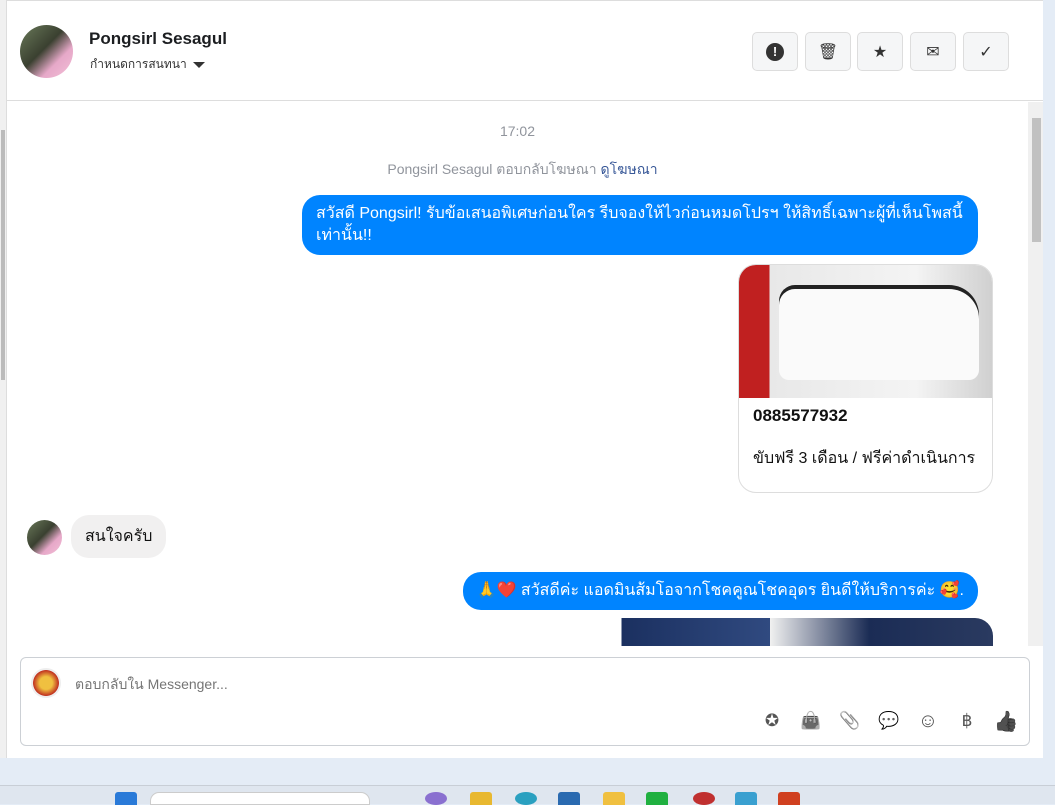 The height and width of the screenshot is (805, 1055). Describe the element at coordinates (526, 798) in the screenshot. I see `edge-icon` at that location.